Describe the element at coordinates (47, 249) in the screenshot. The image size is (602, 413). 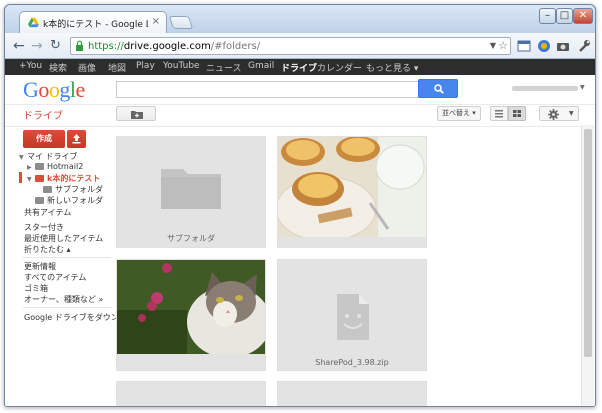
I see `sidebar-collapse: 折りたたむ ▴` at that location.